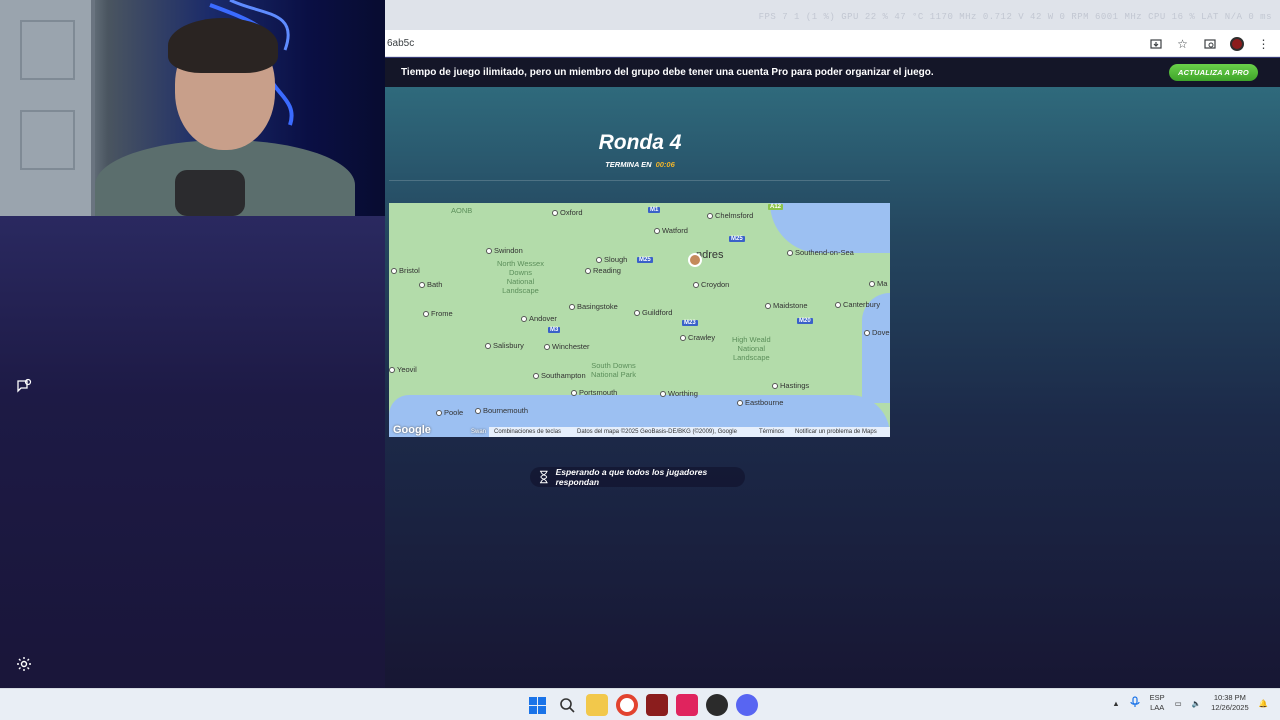  Describe the element at coordinates (567, 346) in the screenshot. I see `map-city-winchester: Winchester` at that location.